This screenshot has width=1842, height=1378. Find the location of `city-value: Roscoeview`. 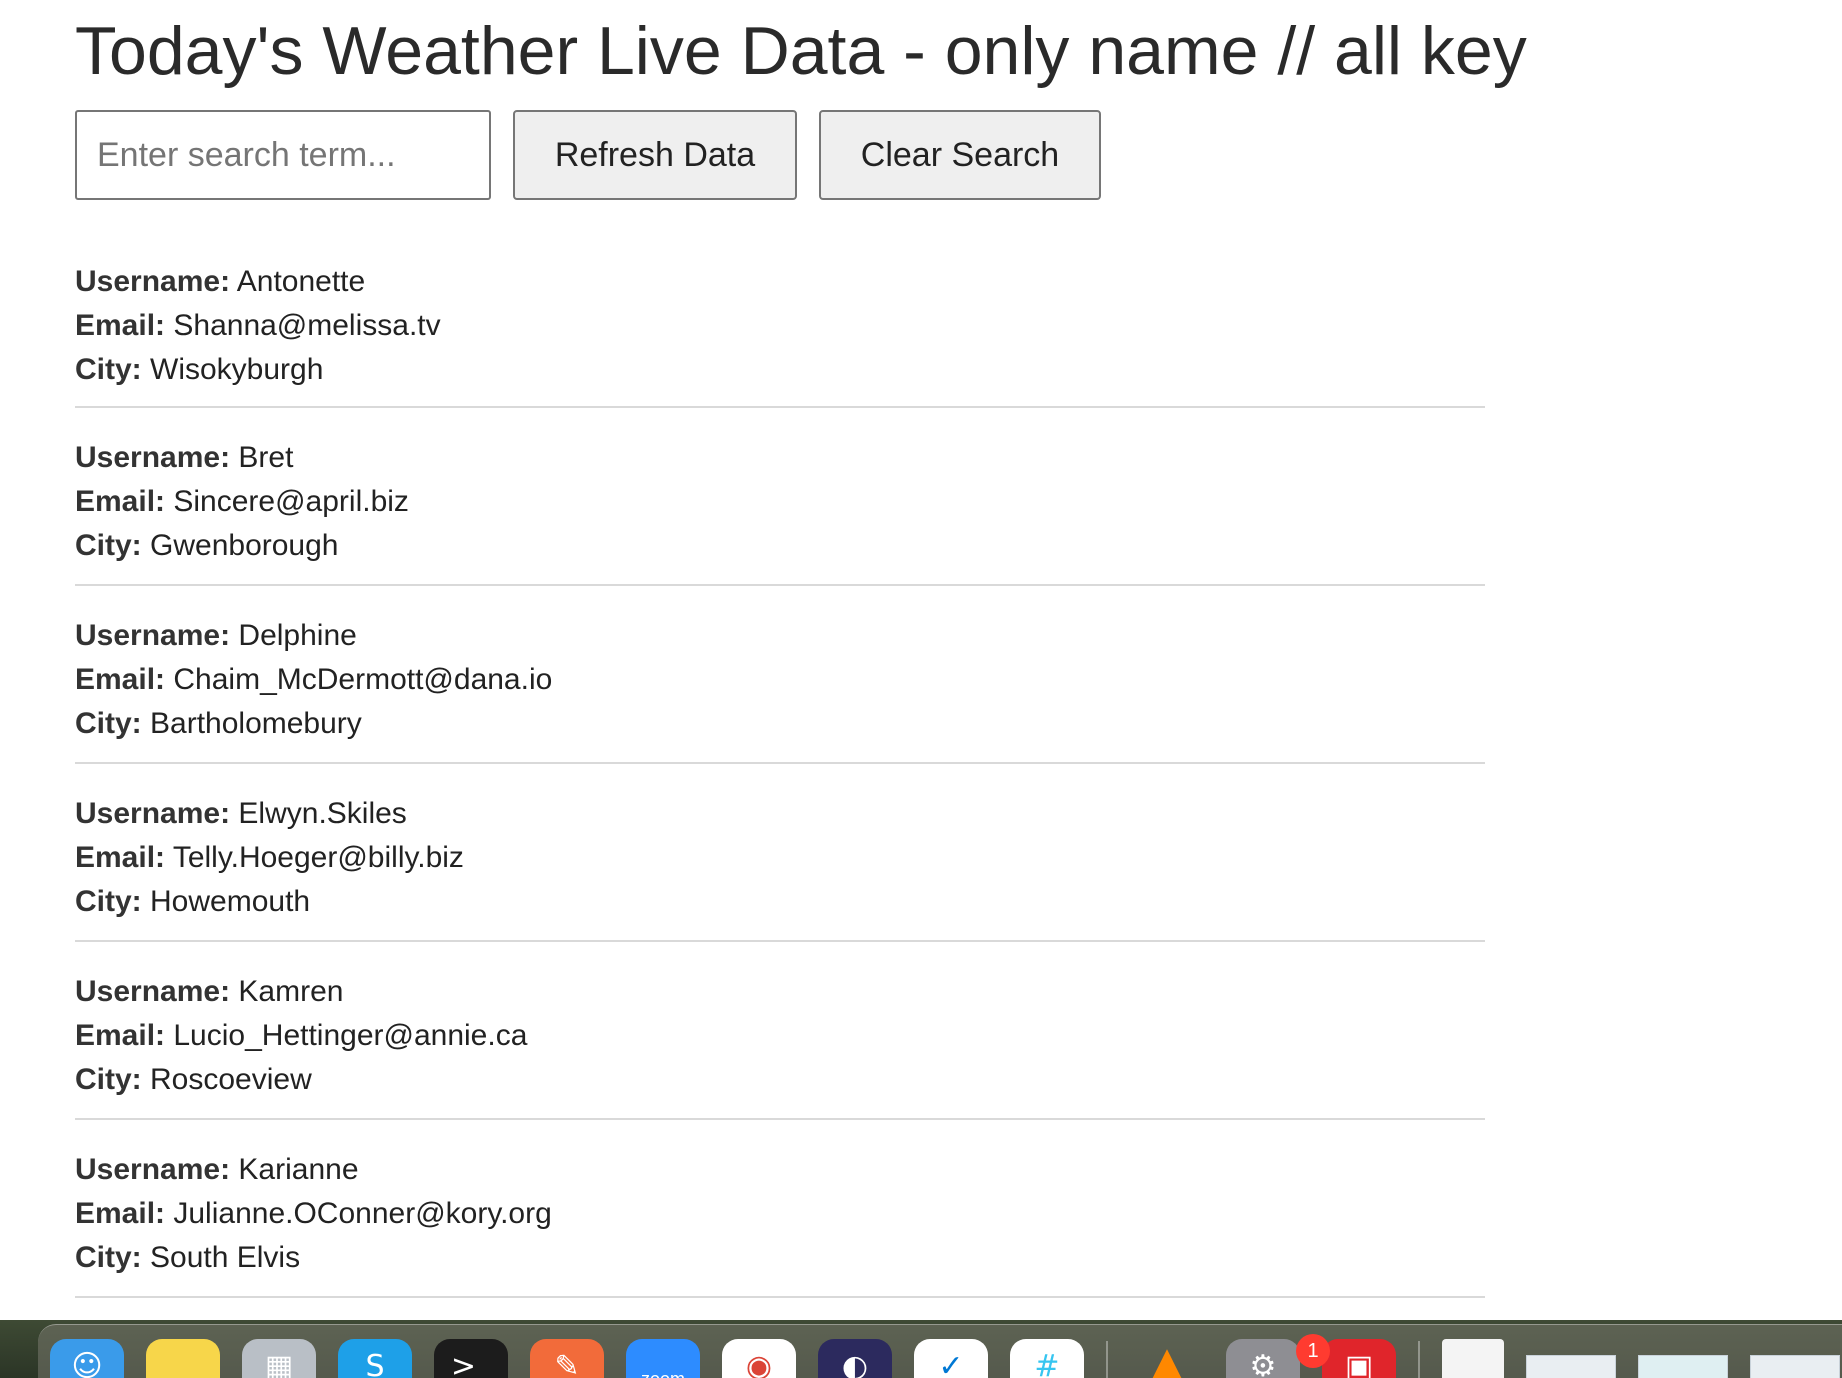

city-value: Roscoeview is located at coordinates (231, 1079).